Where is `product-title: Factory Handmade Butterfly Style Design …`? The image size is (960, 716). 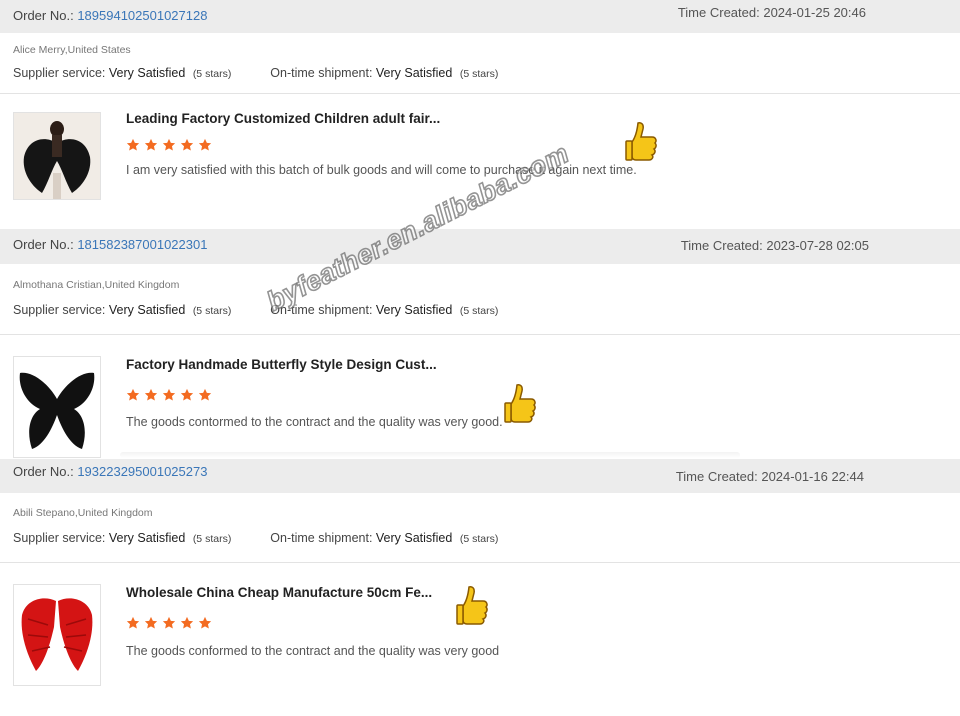 product-title: Factory Handmade Butterfly Style Design … is located at coordinates (281, 364).